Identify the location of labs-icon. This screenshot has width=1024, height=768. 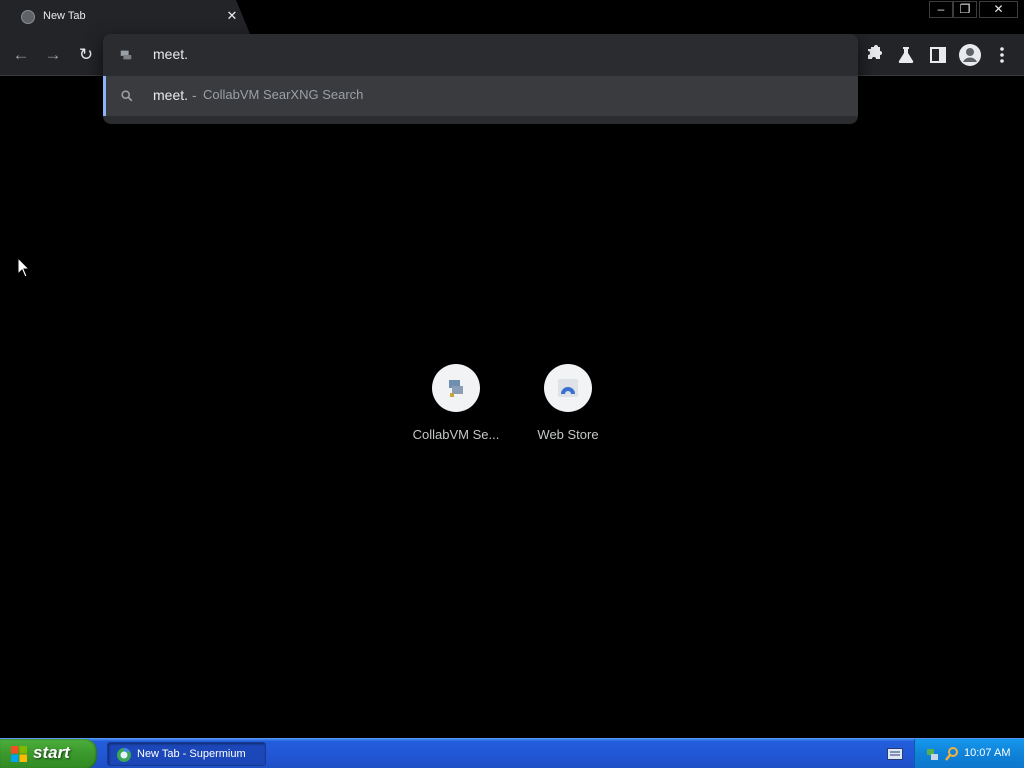
(906, 55).